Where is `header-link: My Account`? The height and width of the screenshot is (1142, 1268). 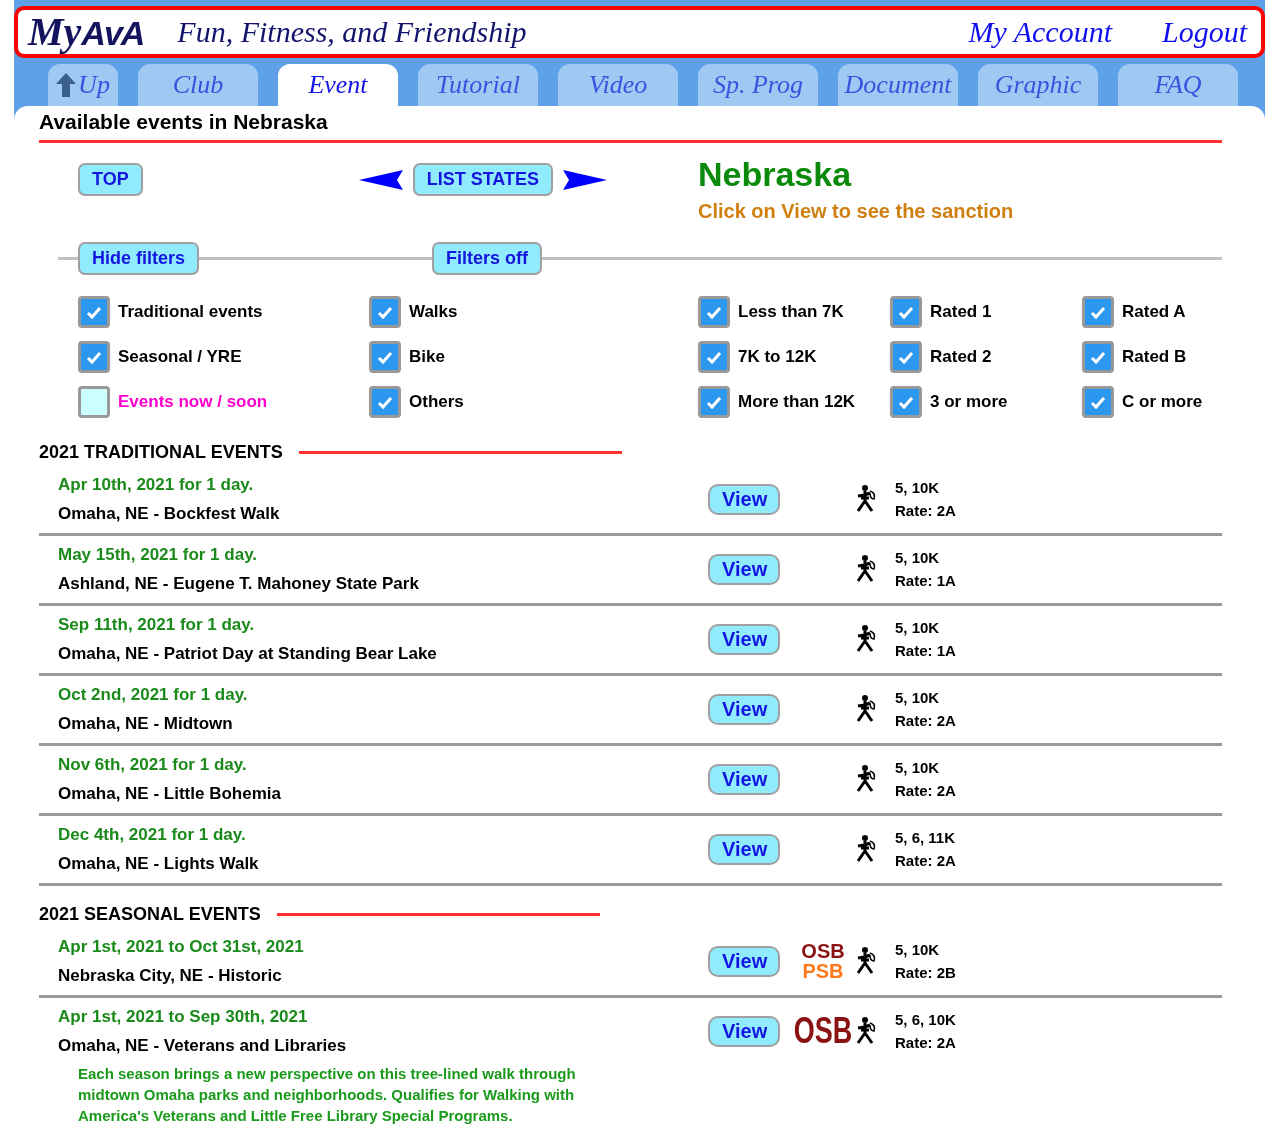
header-link: My Account is located at coordinates (1040, 32).